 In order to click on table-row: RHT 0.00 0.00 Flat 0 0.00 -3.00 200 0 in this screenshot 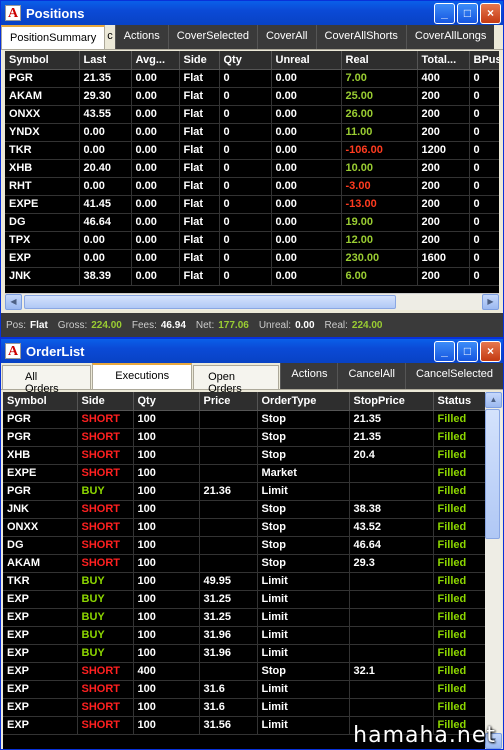, I will do `click(252, 186)`.